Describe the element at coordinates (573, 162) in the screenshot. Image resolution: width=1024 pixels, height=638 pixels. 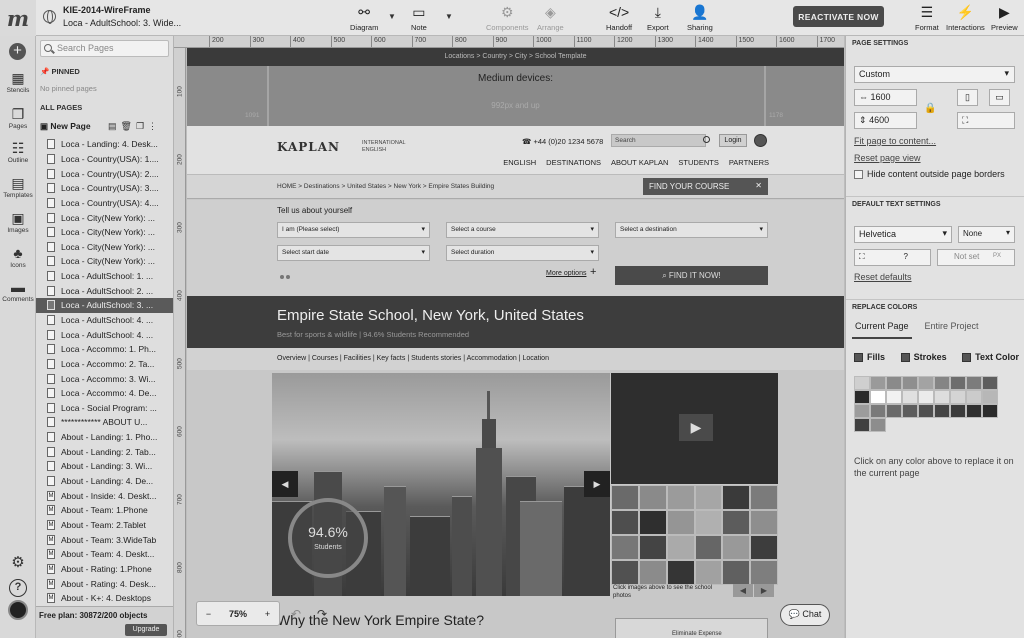
I see `wf-nav-item: DESTINATIONS` at that location.